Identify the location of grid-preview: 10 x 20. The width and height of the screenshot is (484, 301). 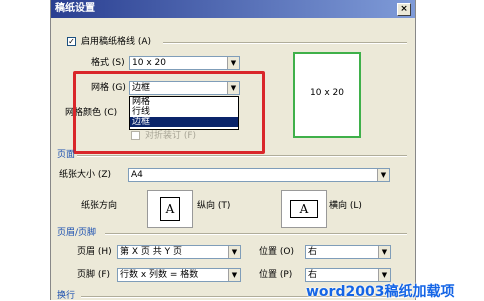
(327, 95).